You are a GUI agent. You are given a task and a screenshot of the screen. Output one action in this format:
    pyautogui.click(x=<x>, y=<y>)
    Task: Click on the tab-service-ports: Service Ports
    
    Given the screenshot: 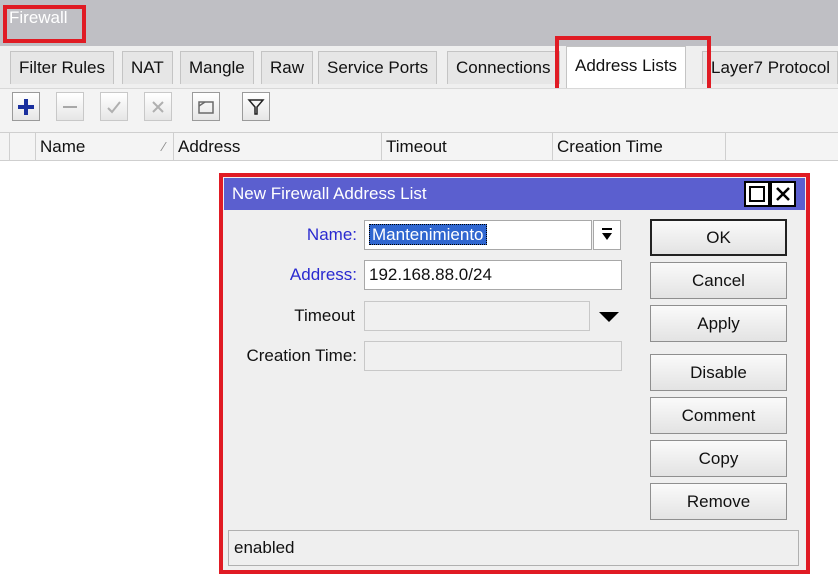 What is the action you would take?
    pyautogui.click(x=378, y=67)
    